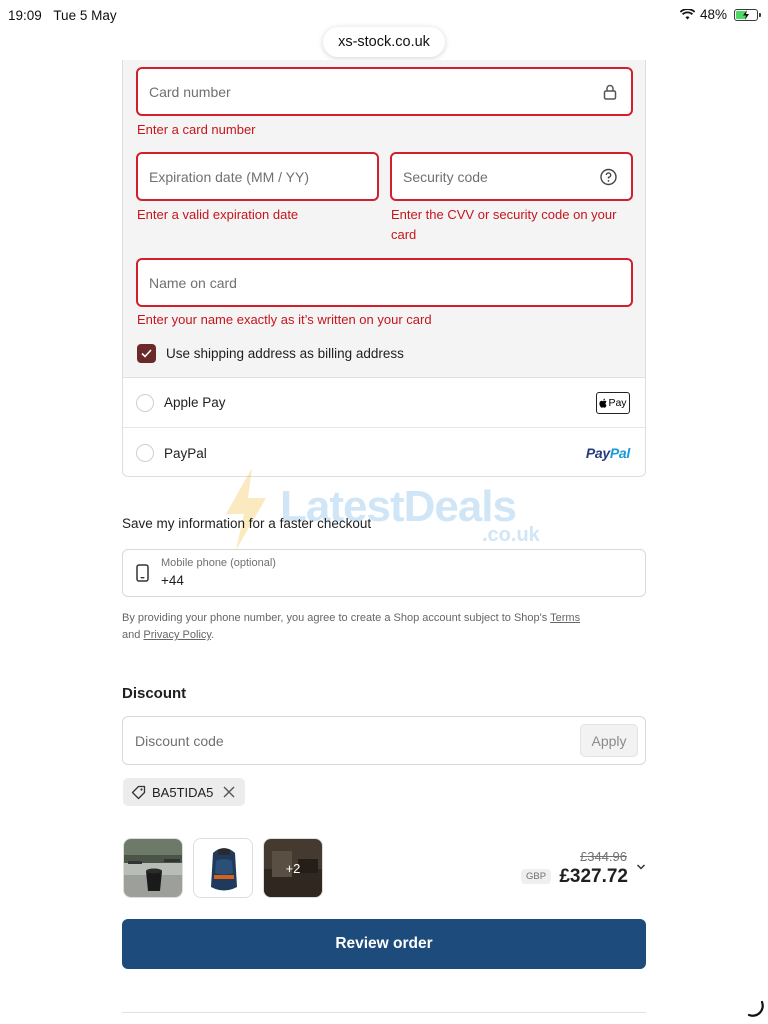  What do you see at coordinates (511, 176) in the screenshot?
I see `security-code-field: Security code` at bounding box center [511, 176].